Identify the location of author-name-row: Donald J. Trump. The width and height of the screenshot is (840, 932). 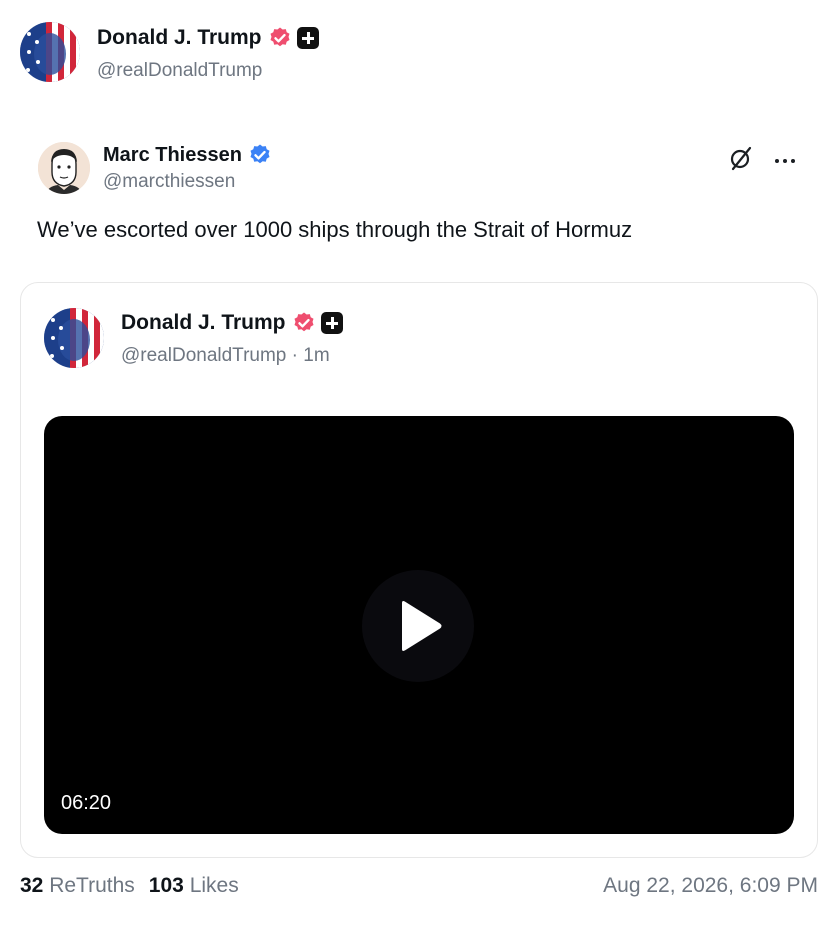
(208, 38).